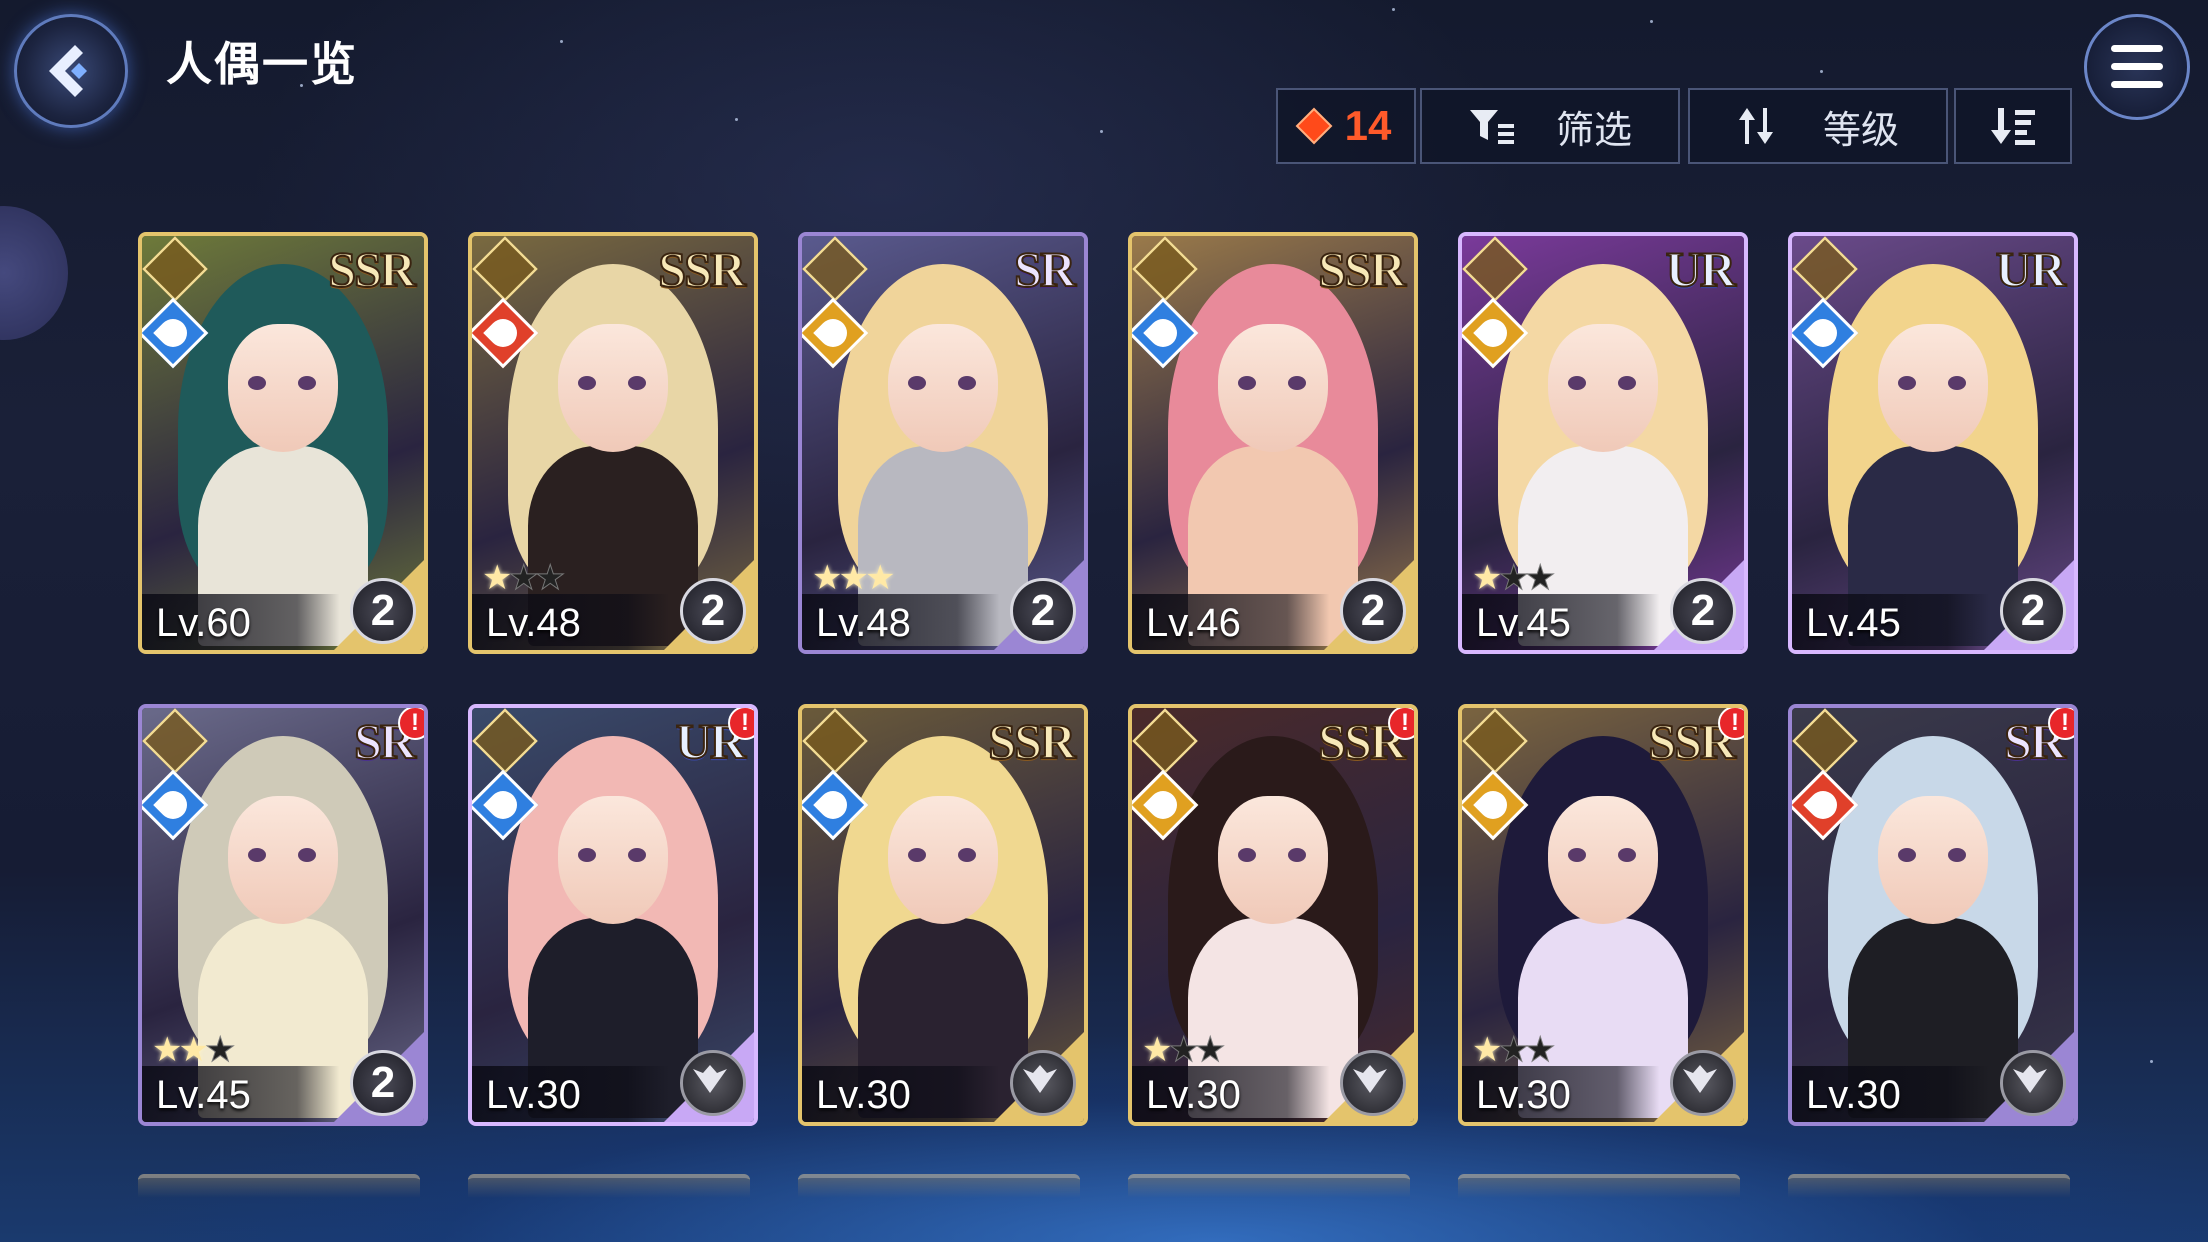  I want to click on level-label: Lv.60, so click(203, 623).